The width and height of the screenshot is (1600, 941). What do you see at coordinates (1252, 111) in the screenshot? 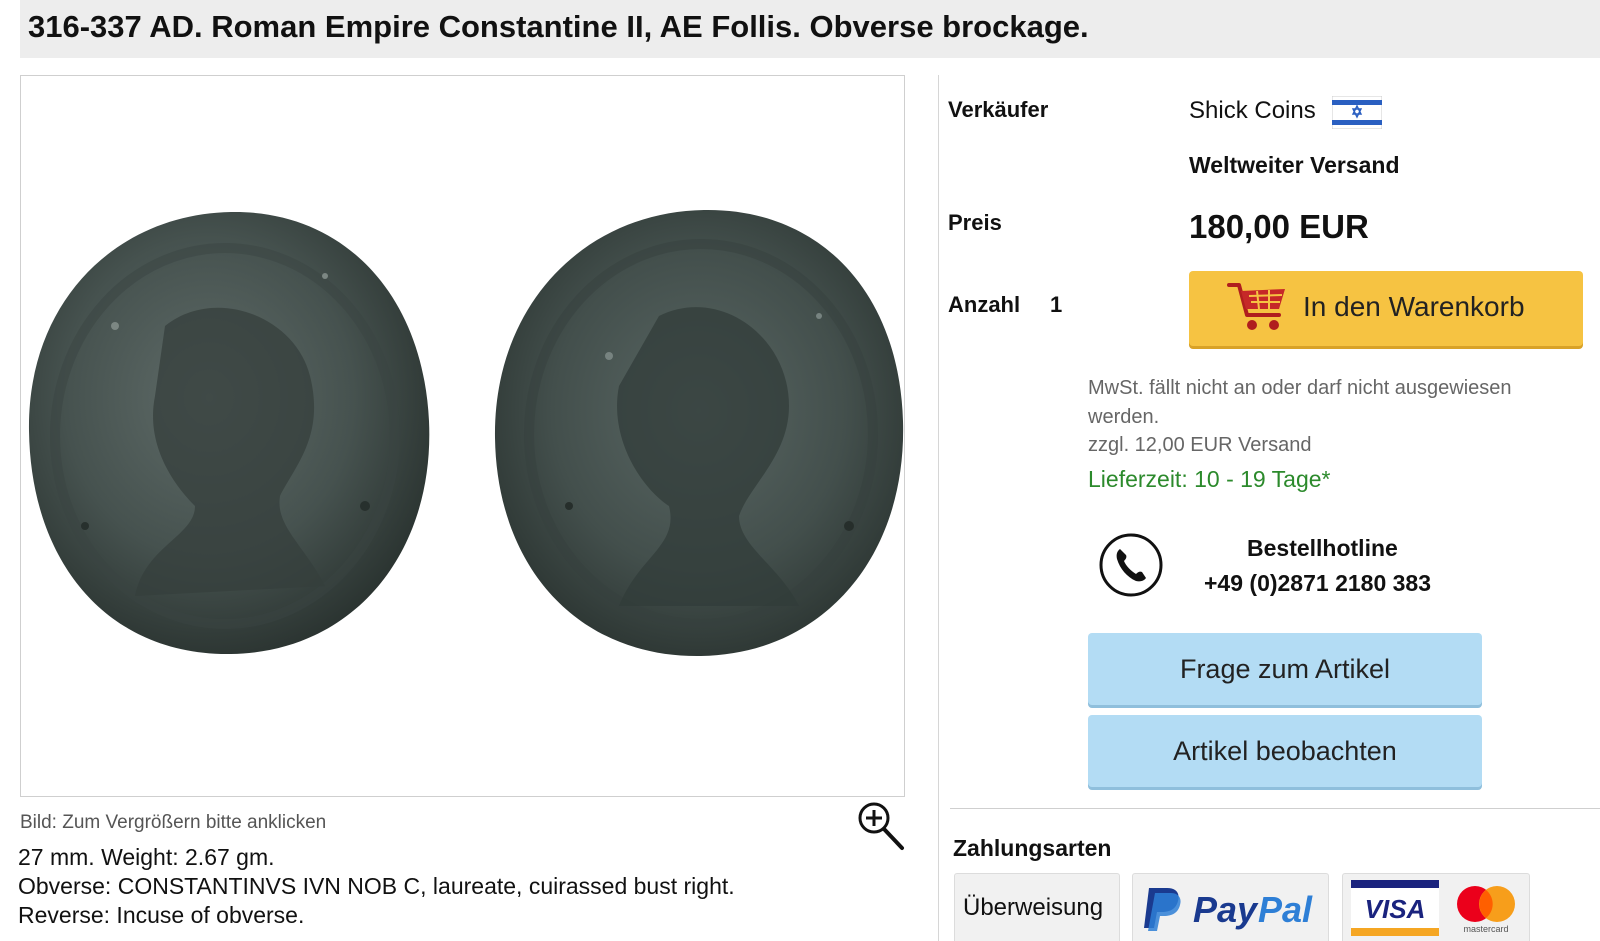
I see `seller-name: Shick Coins` at bounding box center [1252, 111].